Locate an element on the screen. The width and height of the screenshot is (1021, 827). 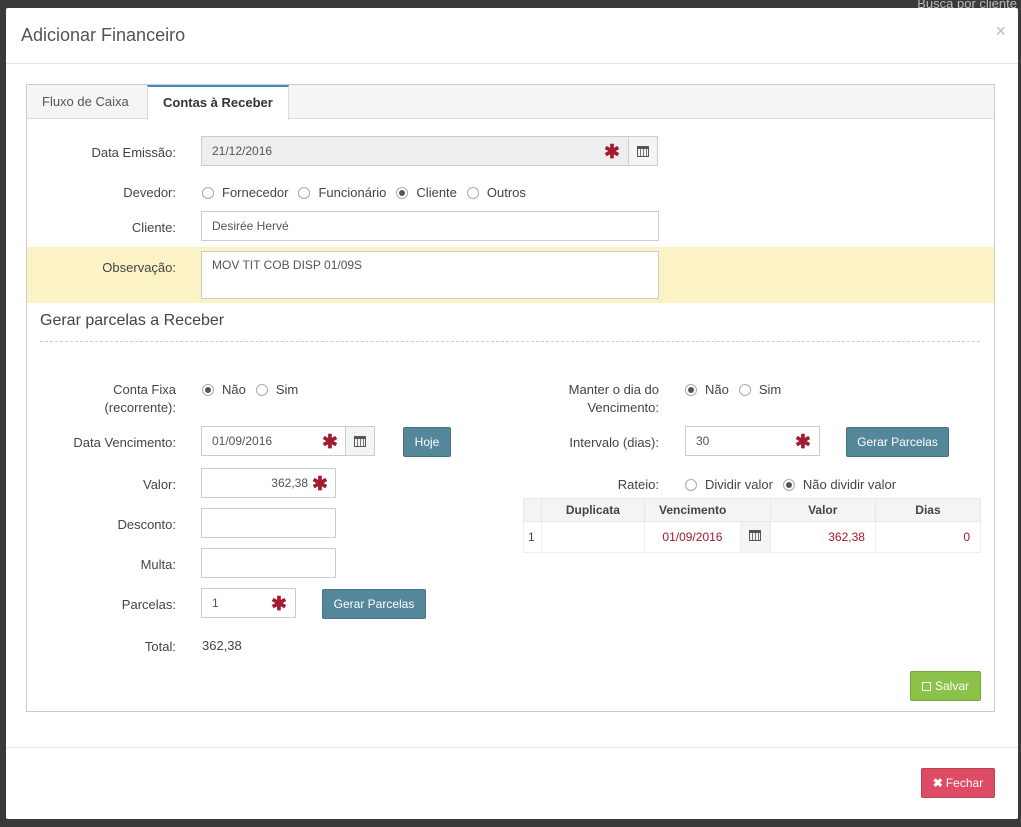
table-header-valor: Valor is located at coordinates (822, 510).